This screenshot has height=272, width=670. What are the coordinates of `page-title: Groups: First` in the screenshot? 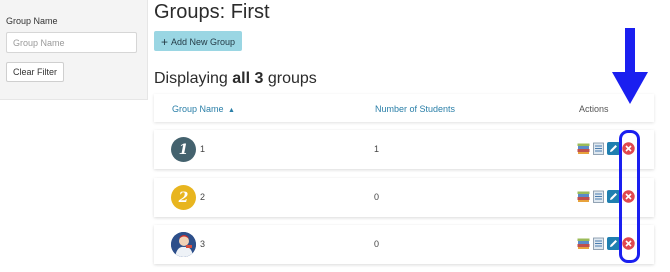 It's located at (212, 12).